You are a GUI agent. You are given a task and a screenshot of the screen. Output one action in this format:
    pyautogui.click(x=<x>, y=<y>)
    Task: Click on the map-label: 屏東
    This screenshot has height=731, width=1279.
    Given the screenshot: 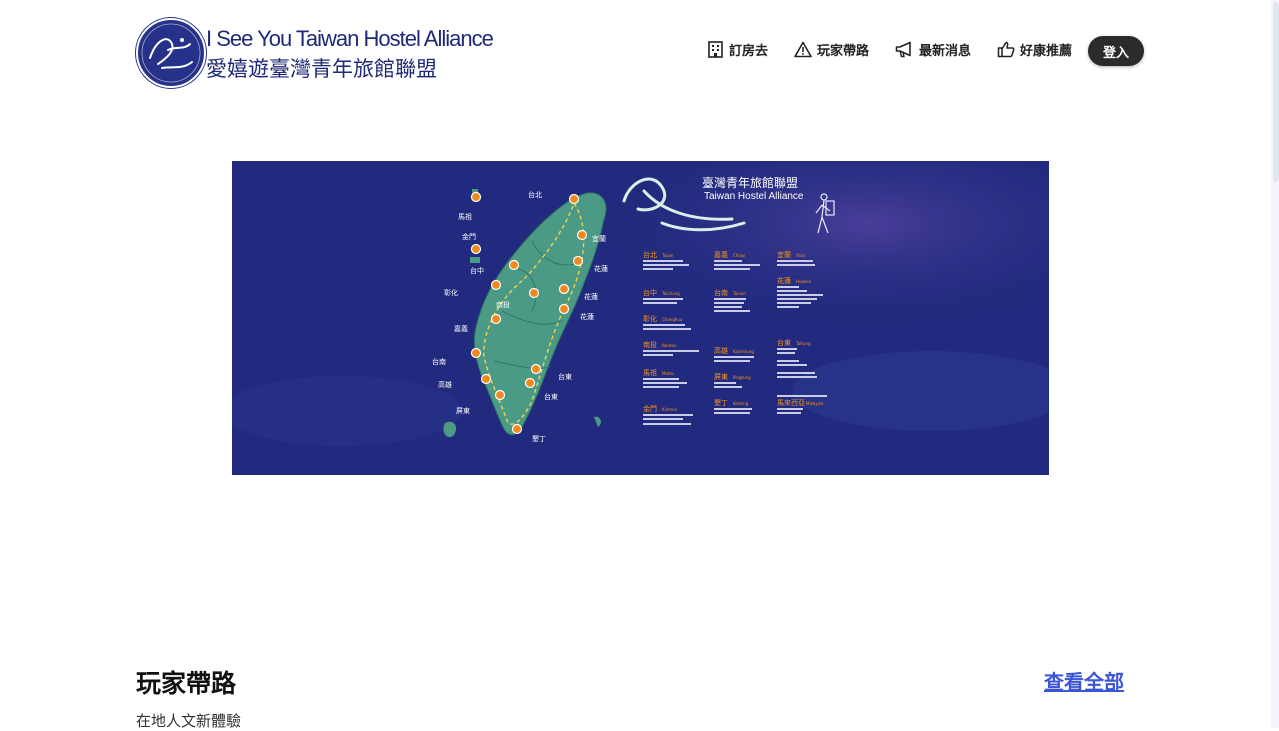 What is the action you would take?
    pyautogui.click(x=463, y=410)
    